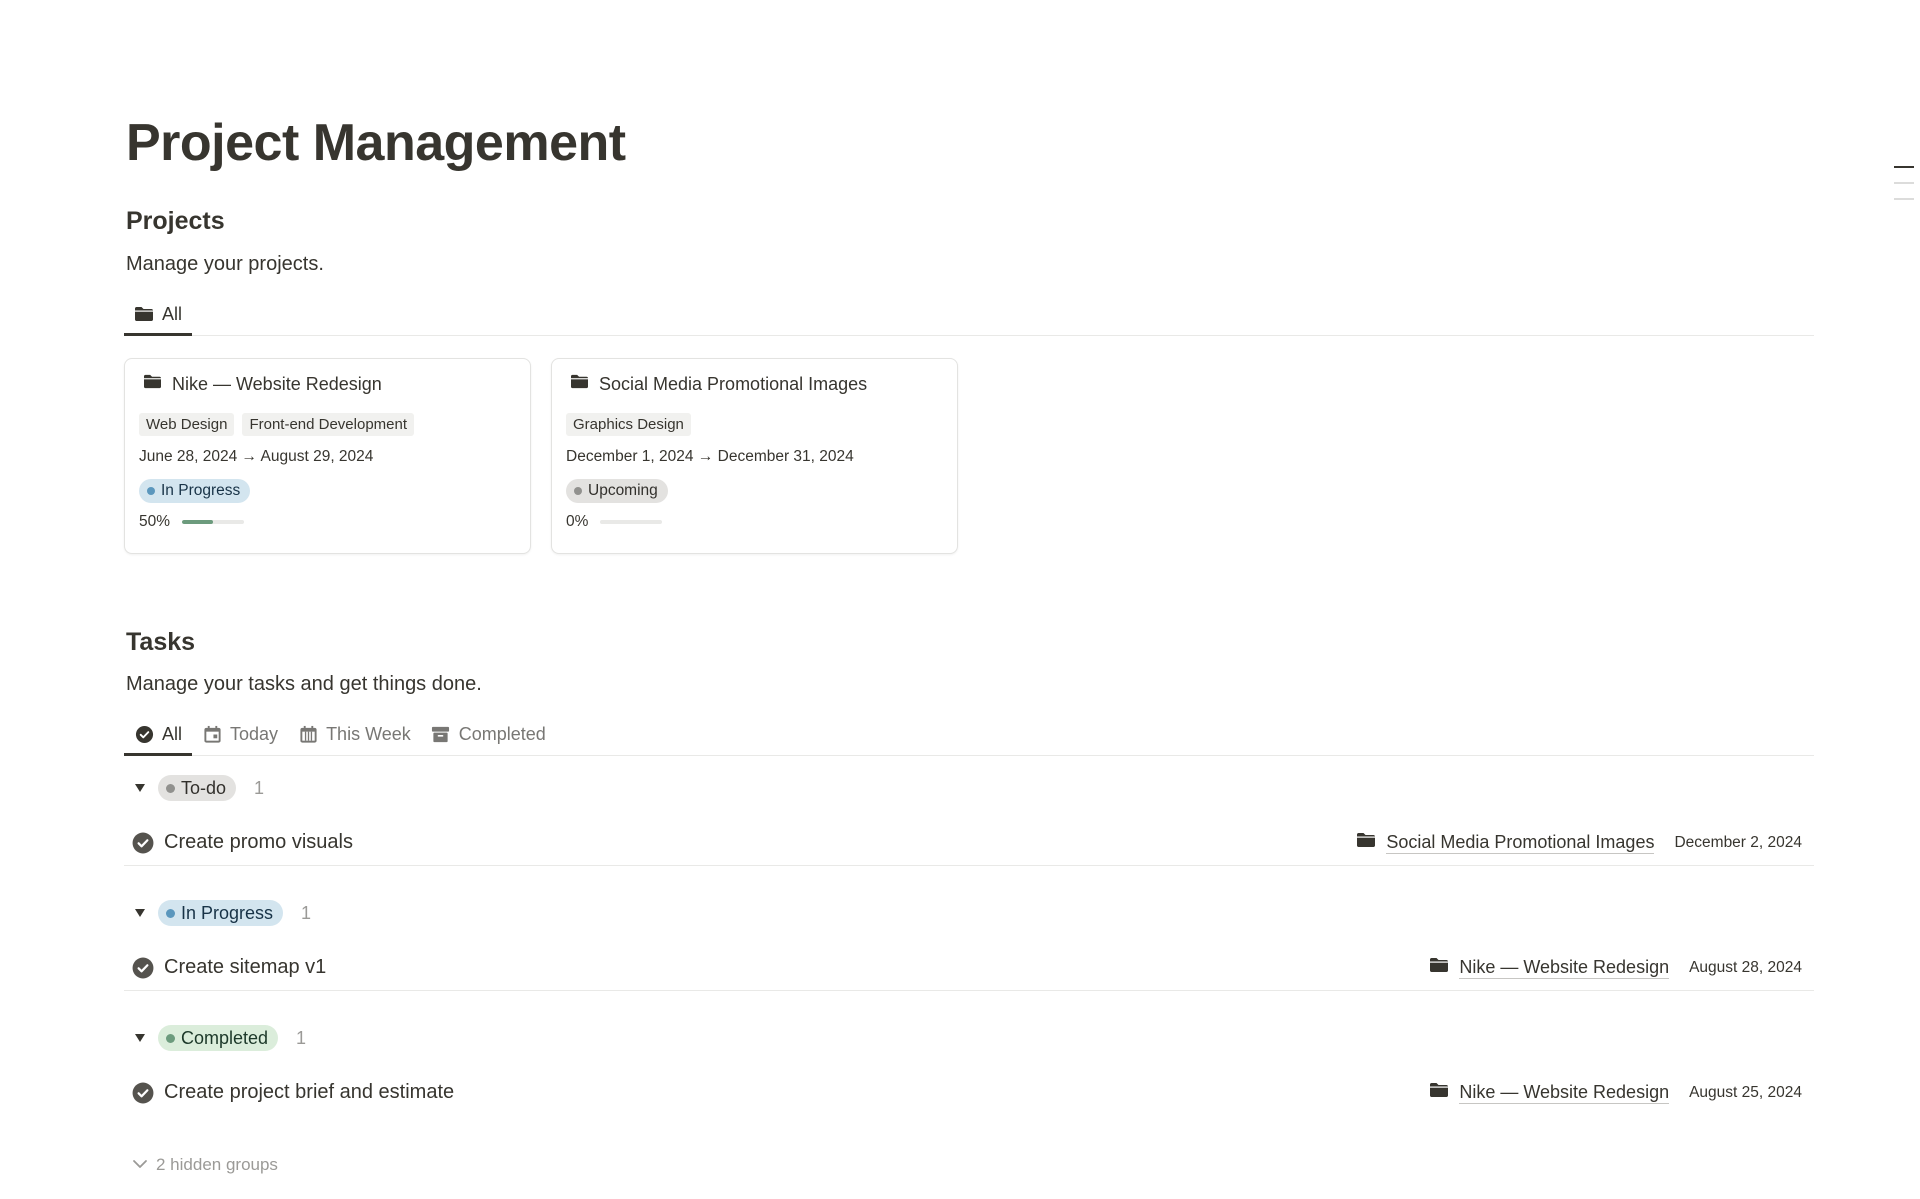 Image resolution: width=1920 pixels, height=1199 pixels. What do you see at coordinates (155, 521) in the screenshot?
I see `progress-label: 50%` at bounding box center [155, 521].